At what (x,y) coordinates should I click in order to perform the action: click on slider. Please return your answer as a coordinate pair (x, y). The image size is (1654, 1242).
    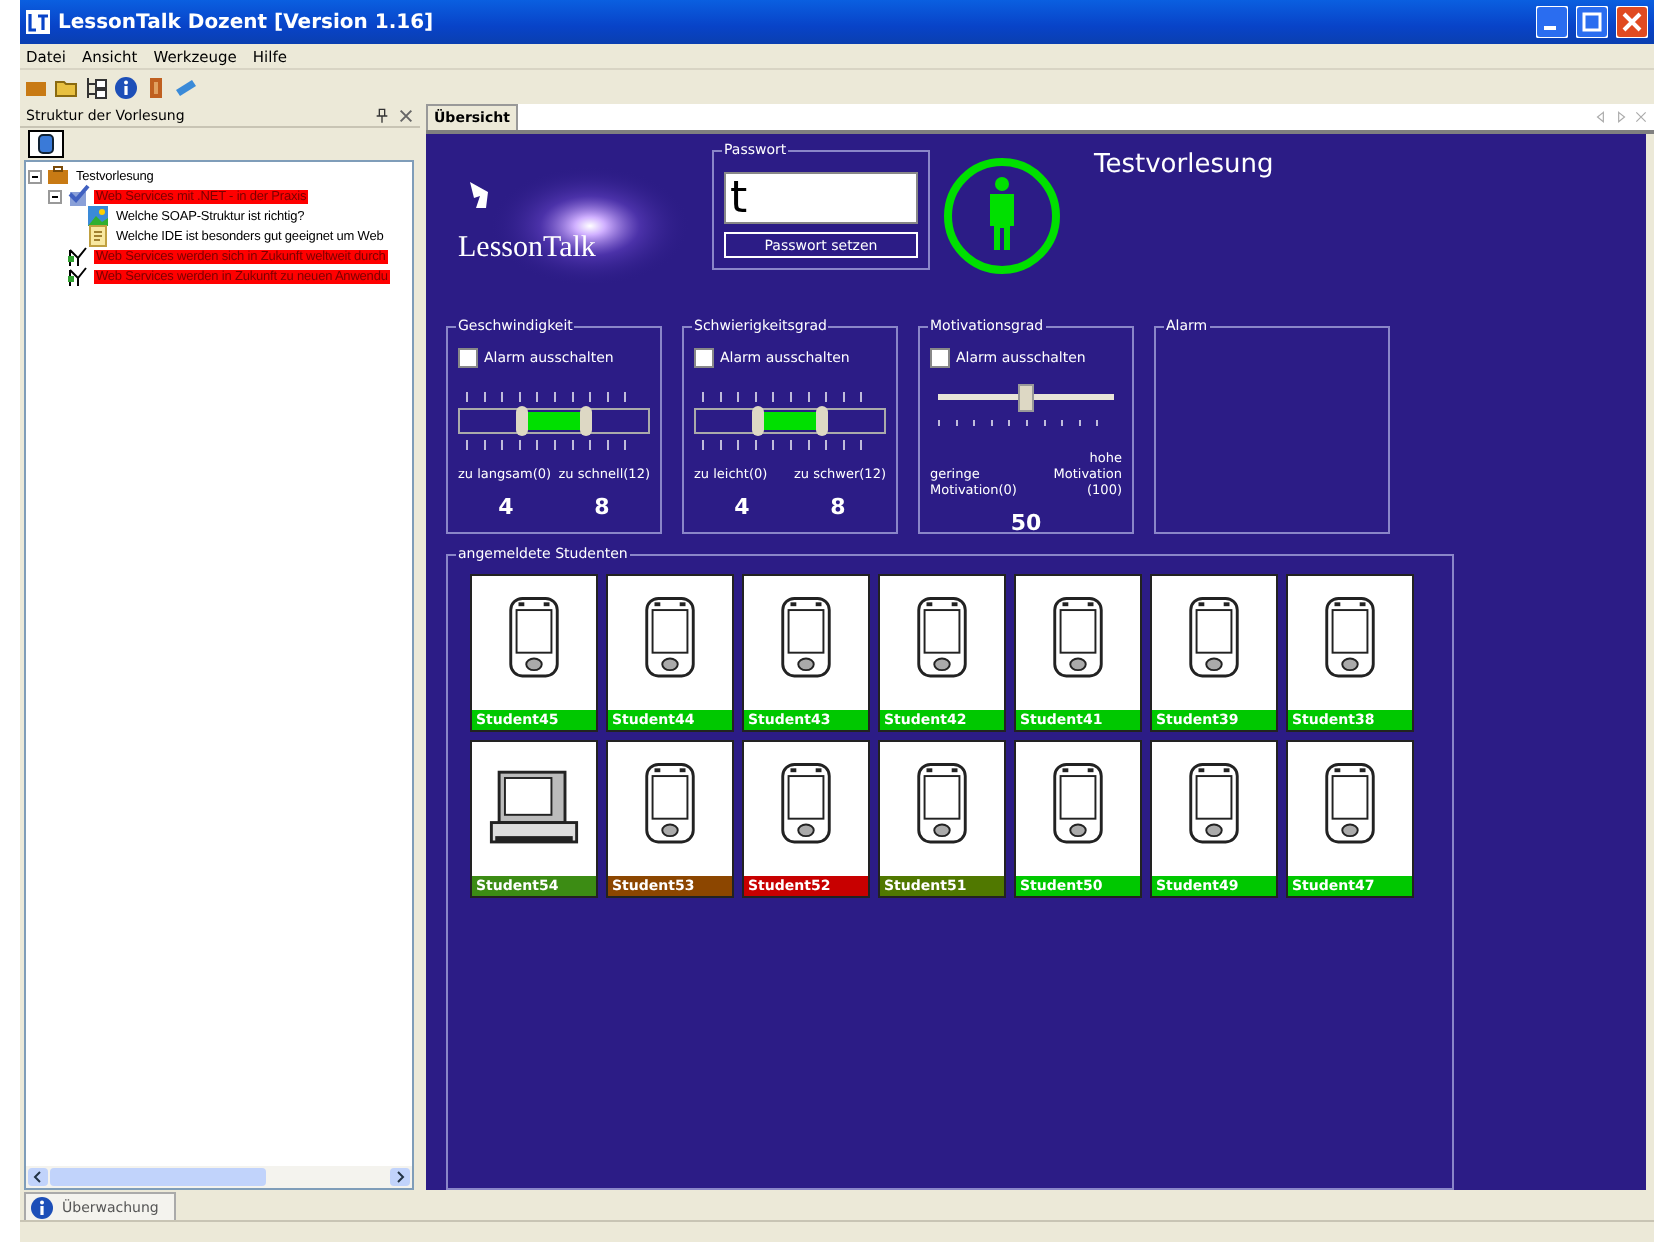
    Looking at the image, I should click on (1026, 398).